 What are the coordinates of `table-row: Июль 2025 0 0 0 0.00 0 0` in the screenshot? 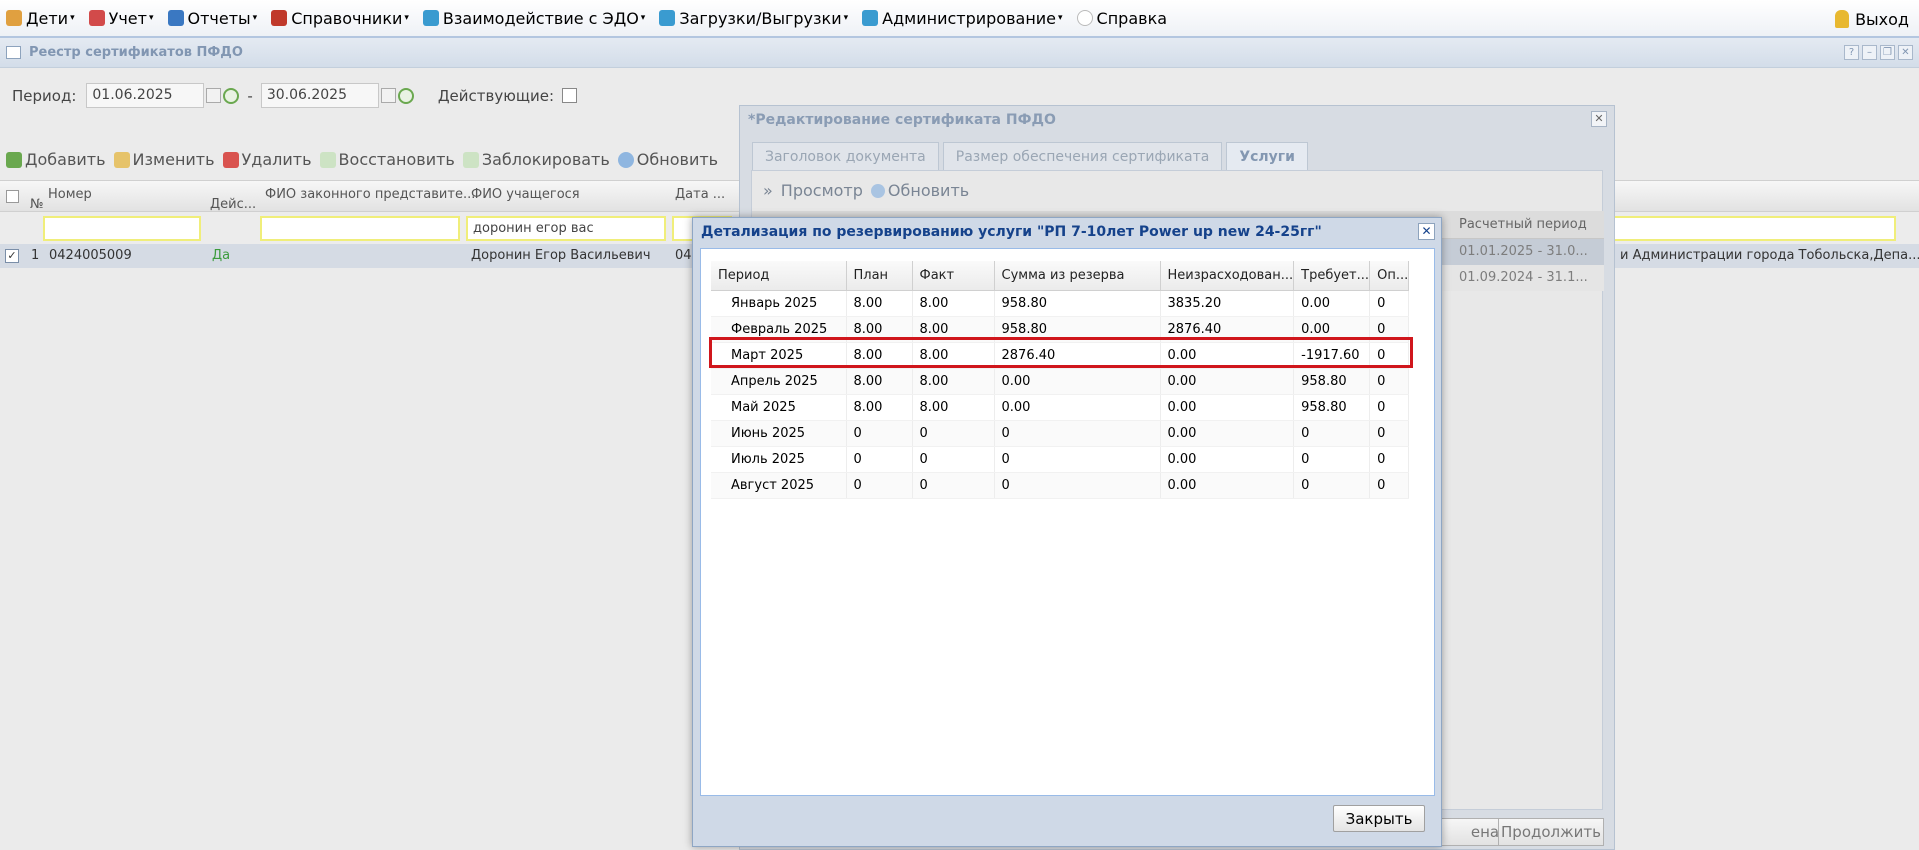 It's located at (1060, 459).